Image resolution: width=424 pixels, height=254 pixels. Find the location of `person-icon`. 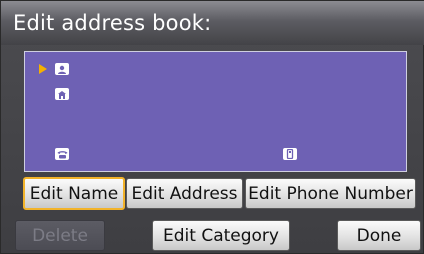

person-icon is located at coordinates (62, 69).